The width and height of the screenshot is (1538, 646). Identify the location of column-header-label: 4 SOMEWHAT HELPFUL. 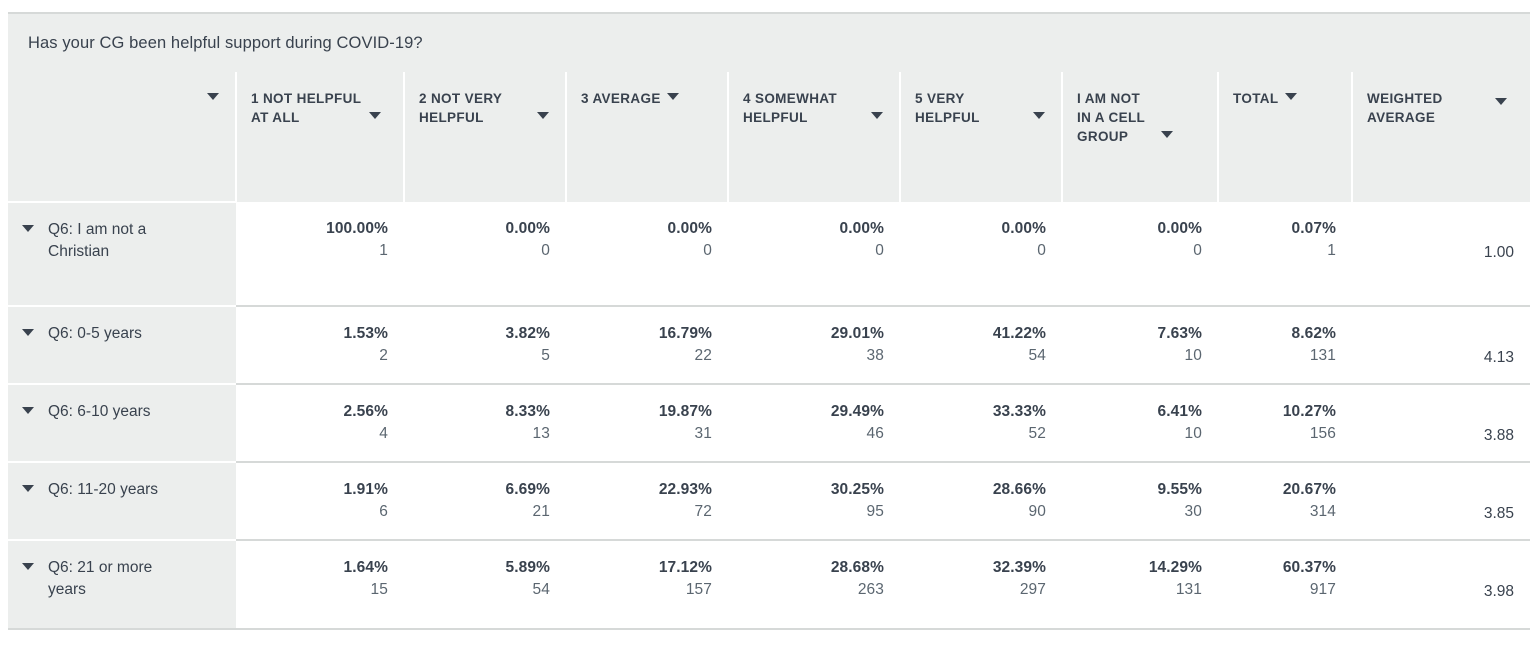
(790, 108).